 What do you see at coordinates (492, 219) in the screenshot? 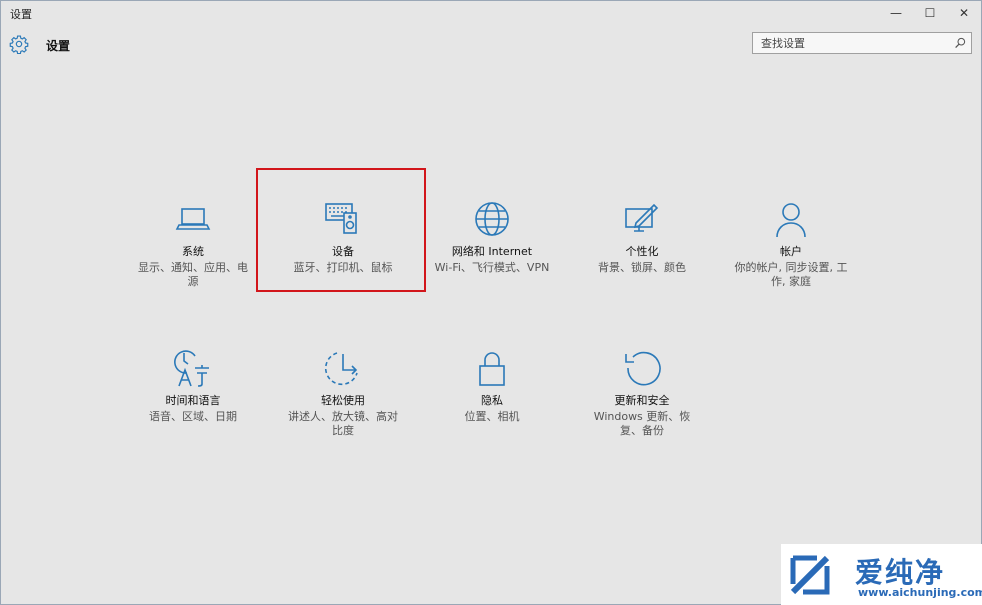
I see `globe-icon` at bounding box center [492, 219].